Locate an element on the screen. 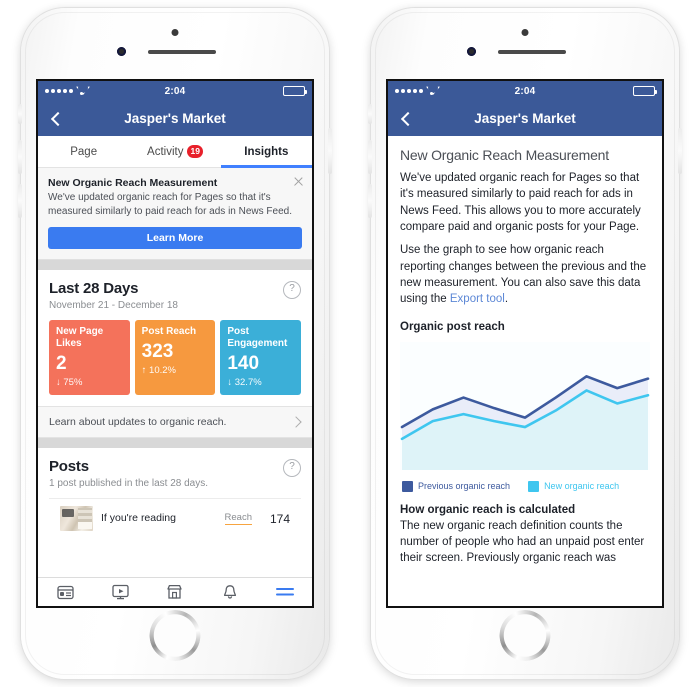  learn-about-updates-row: Learn about updates to organic reach. is located at coordinates (175, 422).